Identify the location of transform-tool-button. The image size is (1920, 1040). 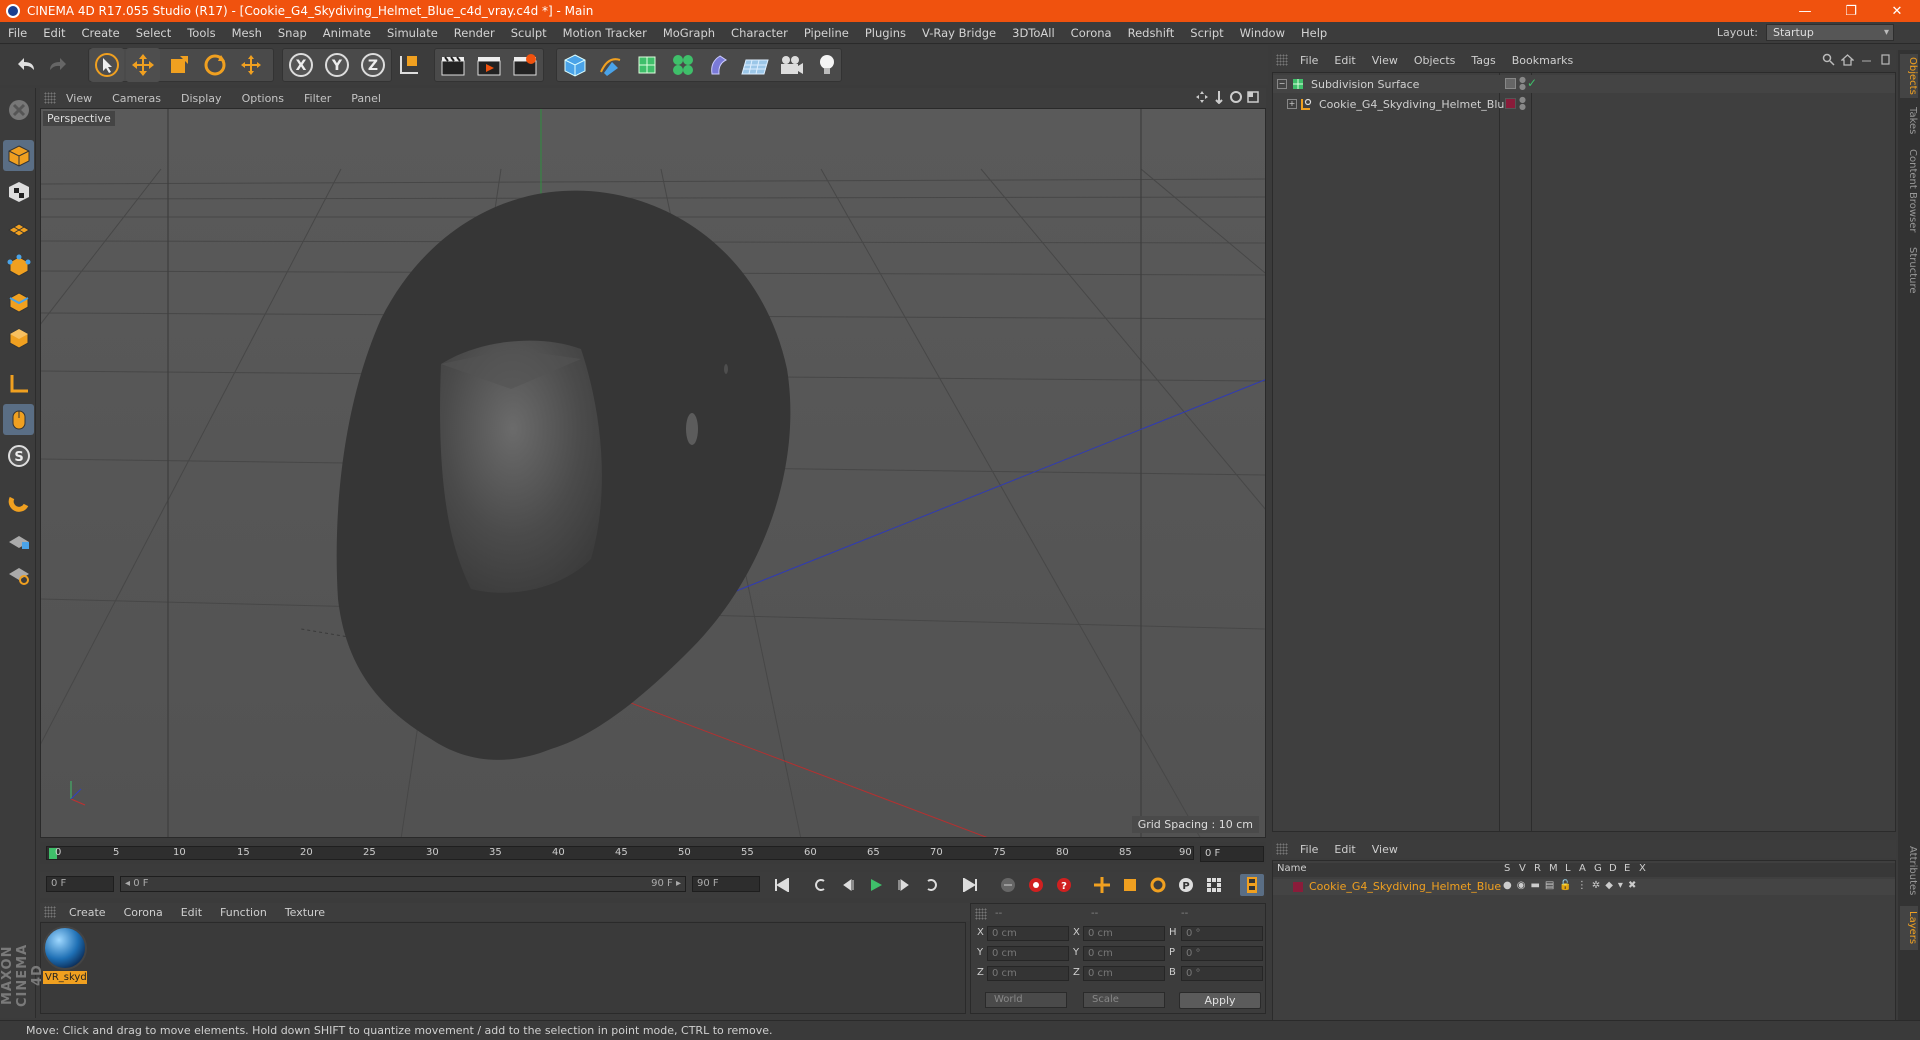
(251, 65).